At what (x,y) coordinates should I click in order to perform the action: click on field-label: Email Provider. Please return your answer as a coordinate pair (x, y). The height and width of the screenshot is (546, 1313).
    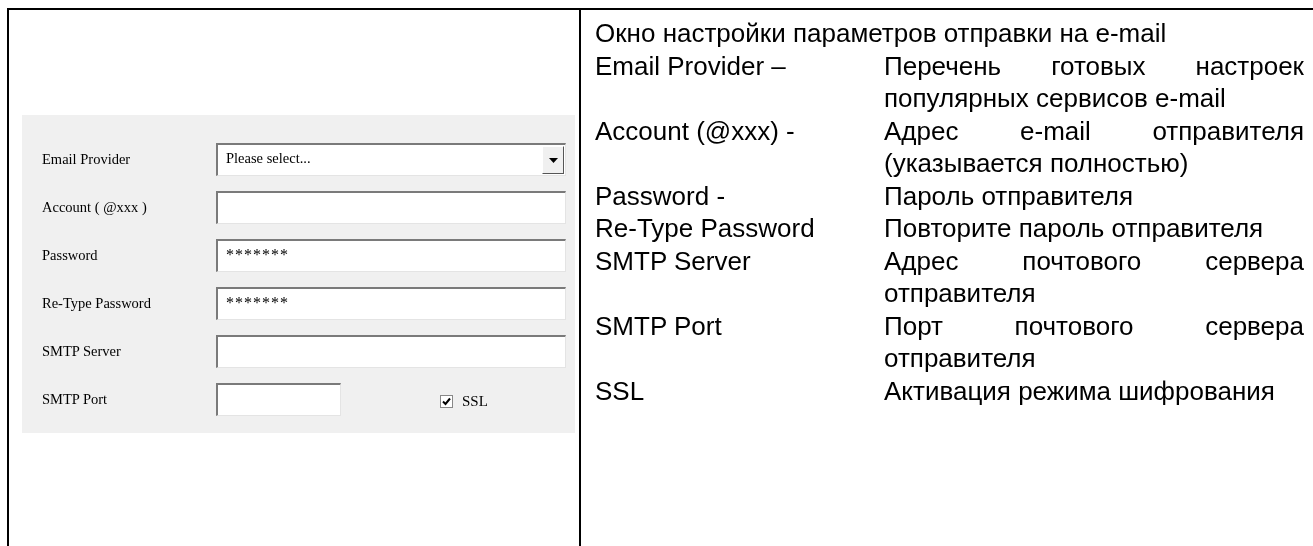
    Looking at the image, I should click on (87, 159).